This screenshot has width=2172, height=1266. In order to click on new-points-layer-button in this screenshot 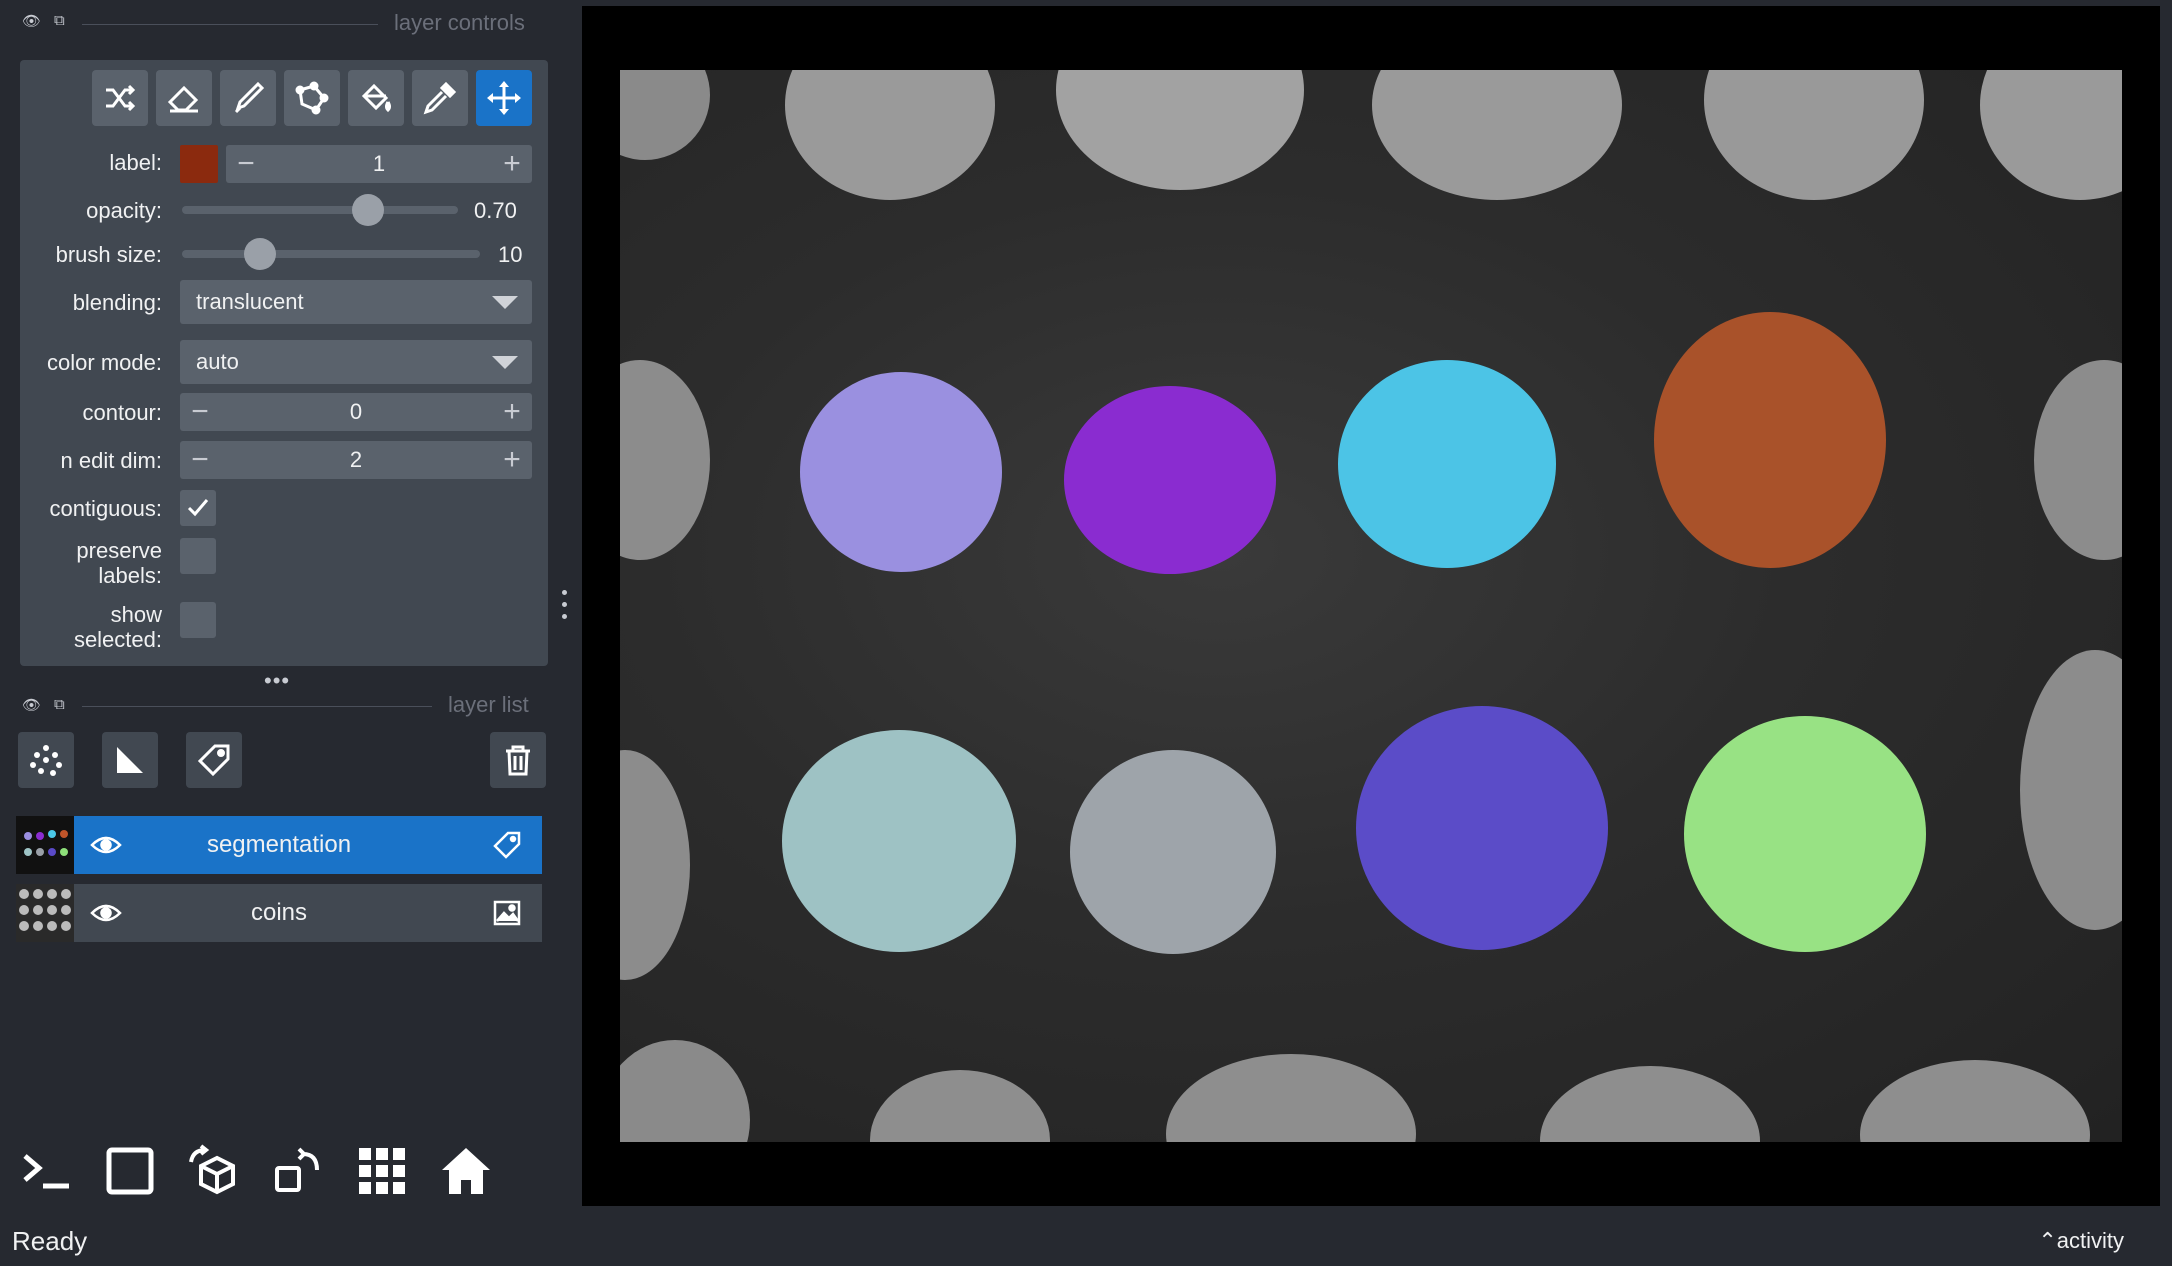, I will do `click(46, 760)`.